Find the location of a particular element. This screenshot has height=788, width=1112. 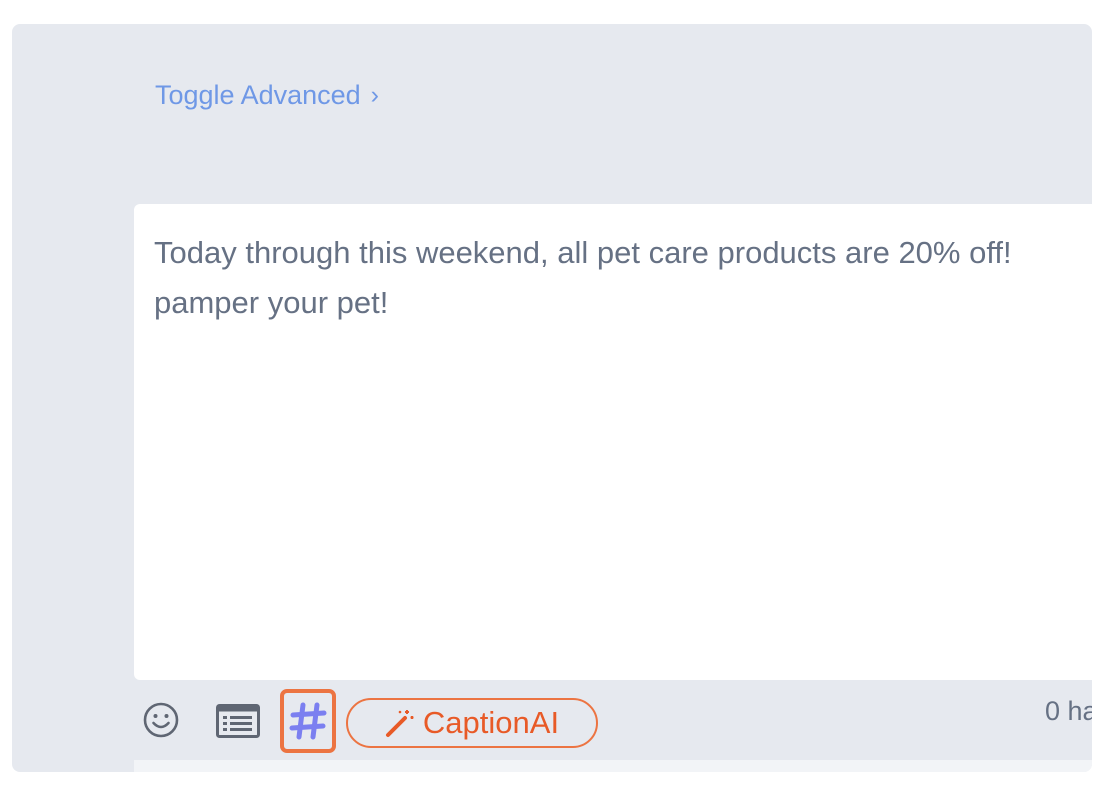

caption-ai-button: CaptionAI is located at coordinates (472, 723).